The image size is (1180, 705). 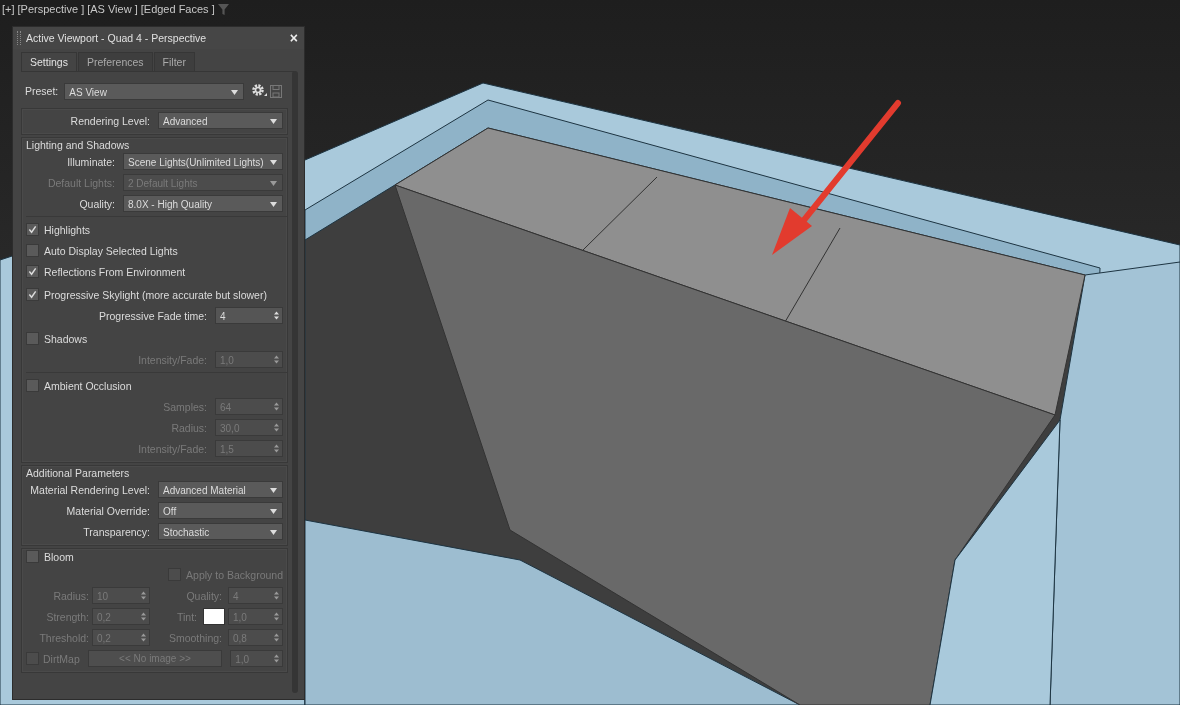 What do you see at coordinates (276, 315) in the screenshot?
I see `spinner-arrows-icon` at bounding box center [276, 315].